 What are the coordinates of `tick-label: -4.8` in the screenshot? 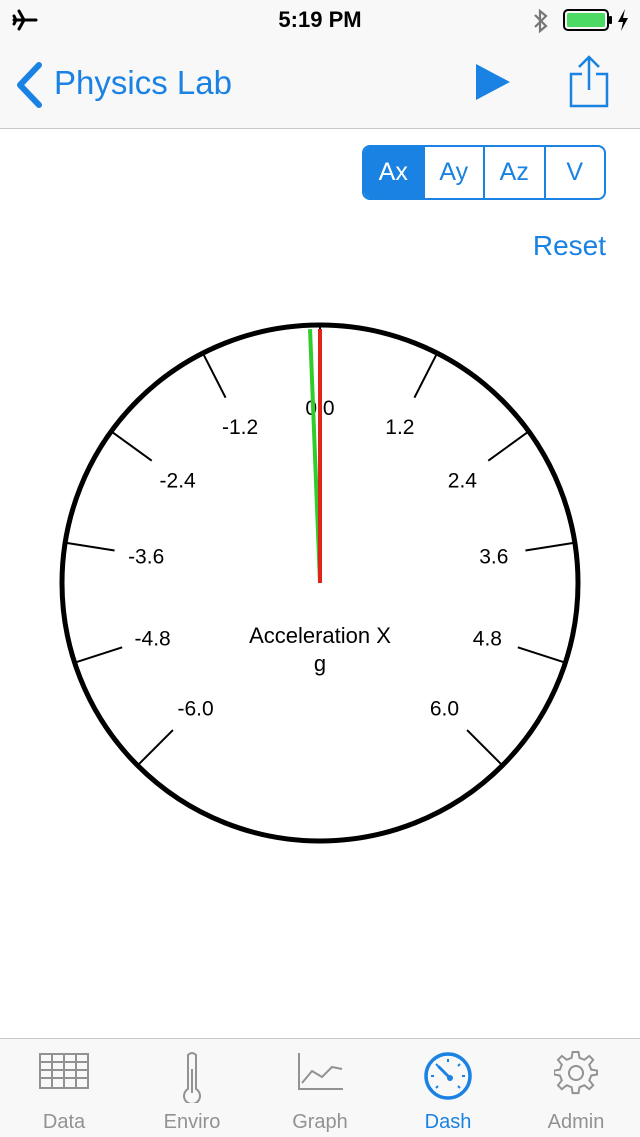 It's located at (153, 638).